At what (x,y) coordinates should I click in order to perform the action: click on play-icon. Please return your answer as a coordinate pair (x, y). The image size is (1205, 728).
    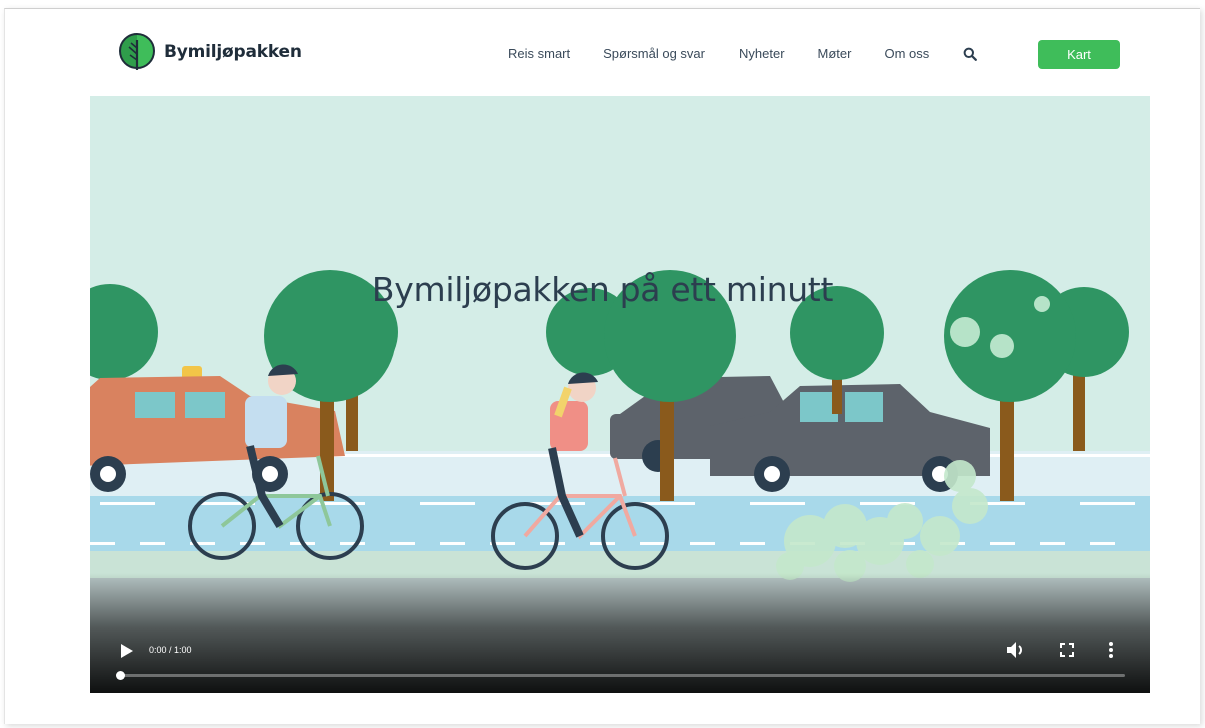
    Looking at the image, I should click on (127, 651).